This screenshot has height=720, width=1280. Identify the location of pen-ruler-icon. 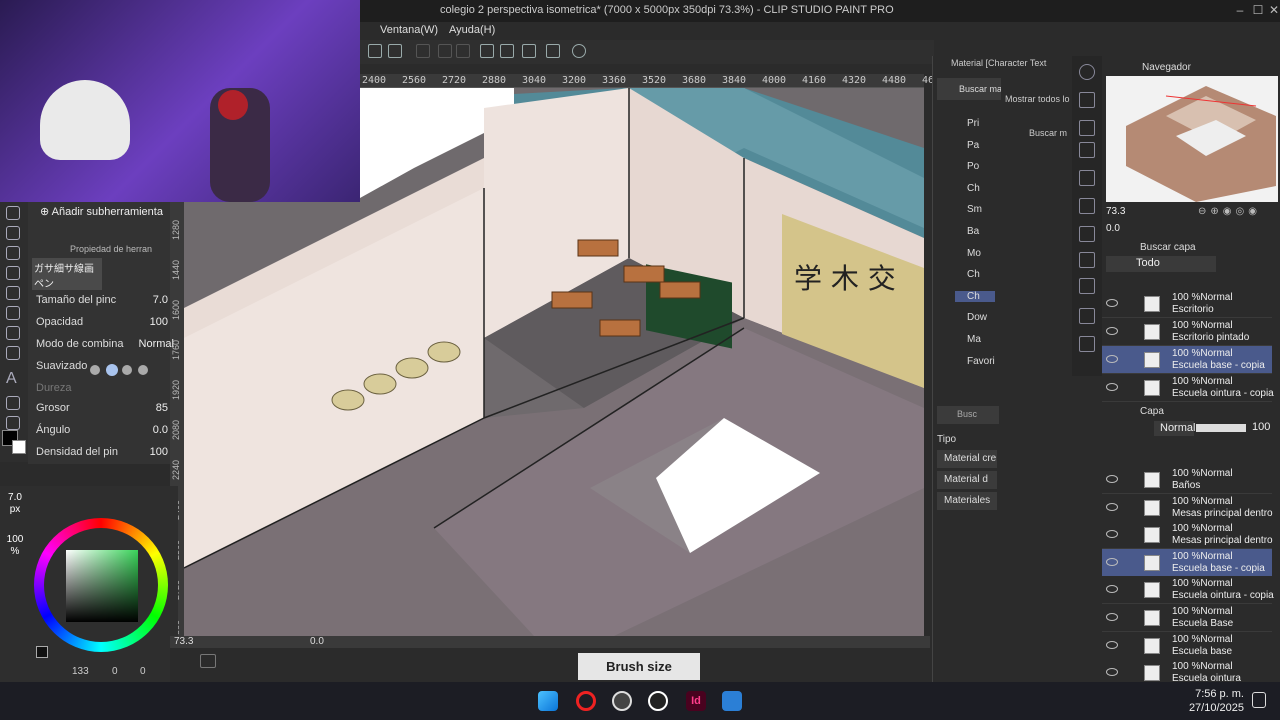
(507, 51).